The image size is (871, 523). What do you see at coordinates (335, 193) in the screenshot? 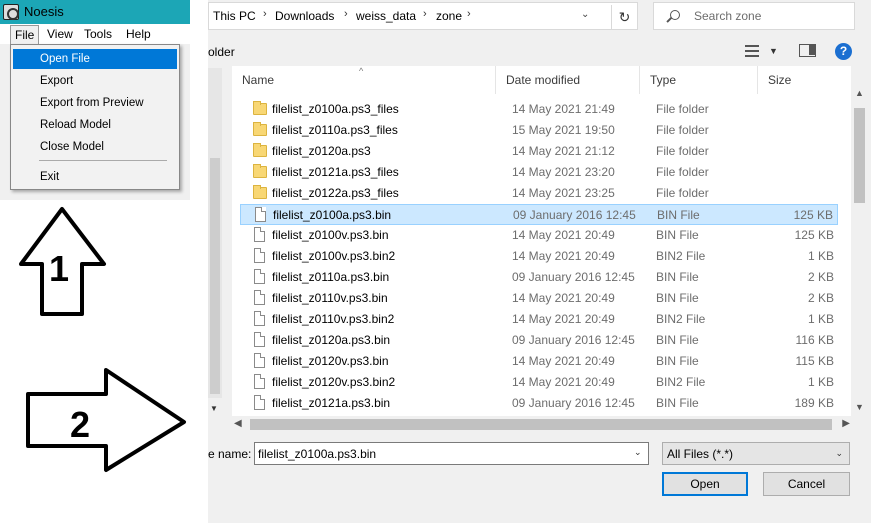
I see `file-name: filelist_z0122a.ps3_files` at bounding box center [335, 193].